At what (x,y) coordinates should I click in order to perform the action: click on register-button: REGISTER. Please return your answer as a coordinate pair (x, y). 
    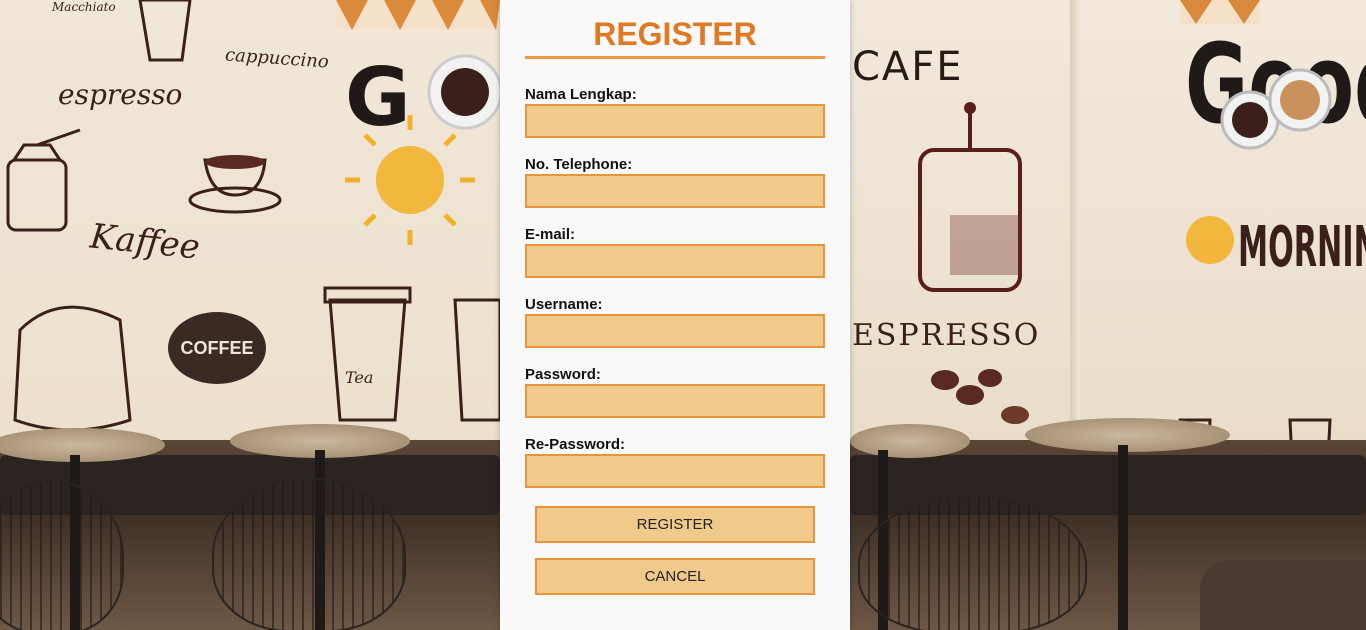
    Looking at the image, I should click on (675, 524).